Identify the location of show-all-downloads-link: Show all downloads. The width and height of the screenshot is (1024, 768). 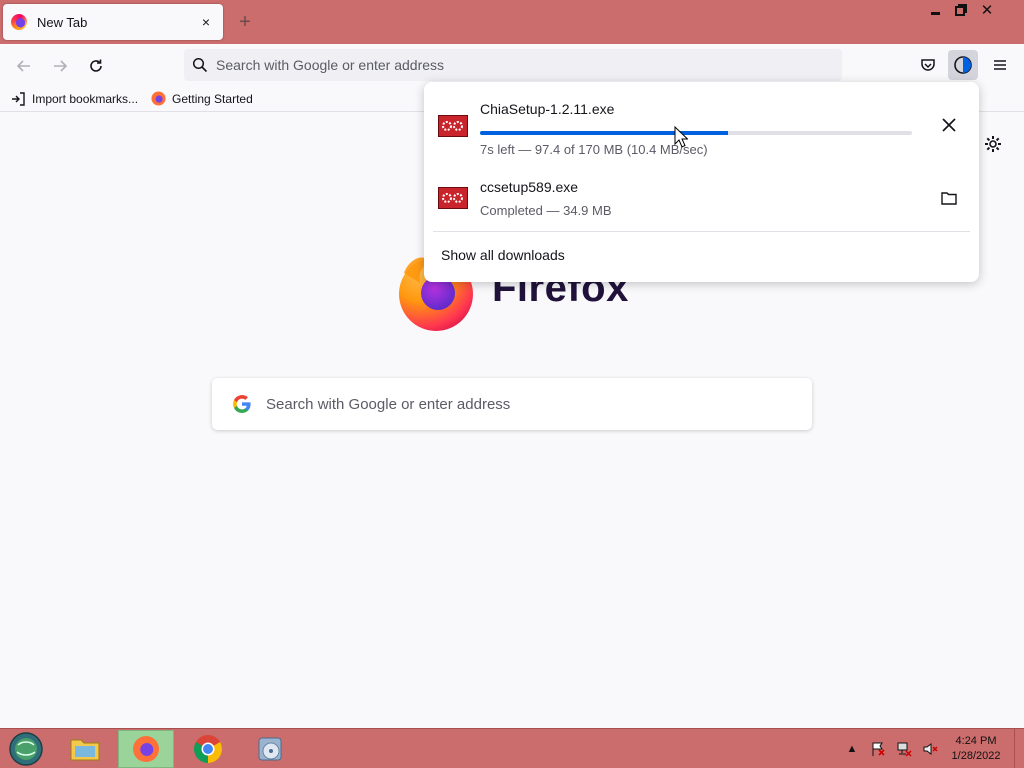
(503, 255).